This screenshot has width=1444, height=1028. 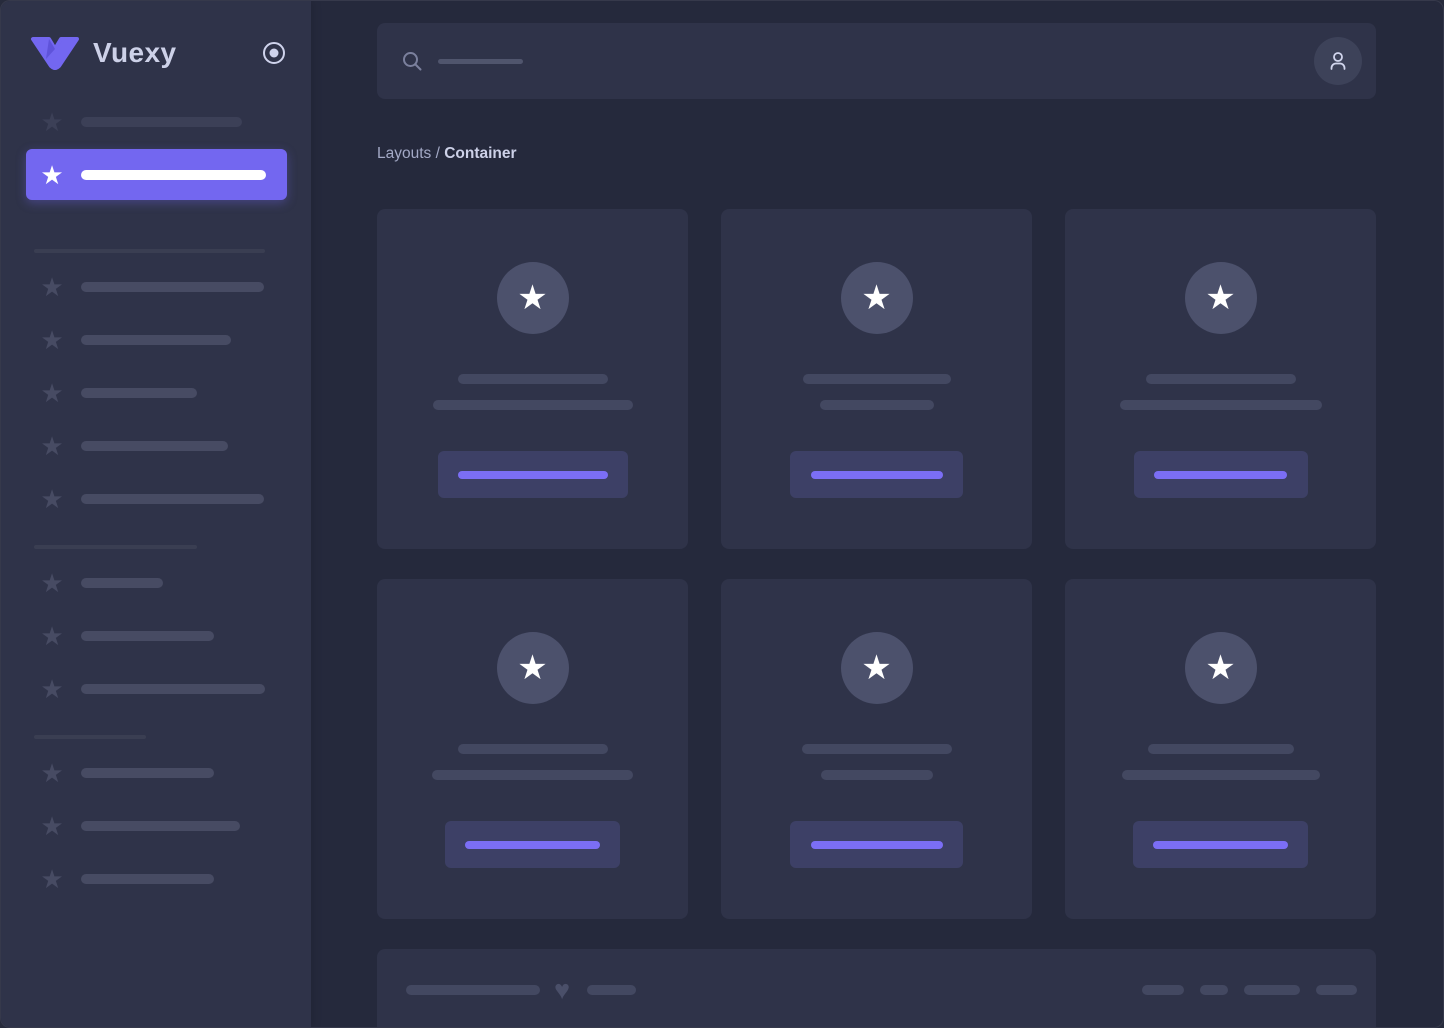 What do you see at coordinates (562, 990) in the screenshot?
I see `heart-icon: ♥` at bounding box center [562, 990].